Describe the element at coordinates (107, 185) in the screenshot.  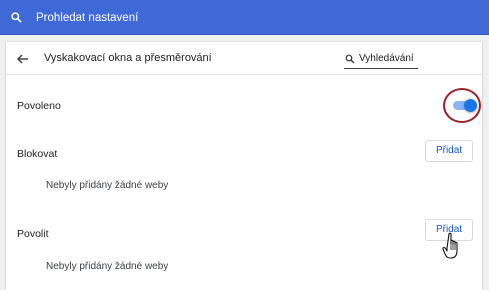
I see `block-empty-text: Nebyly přidány žádné weby` at that location.